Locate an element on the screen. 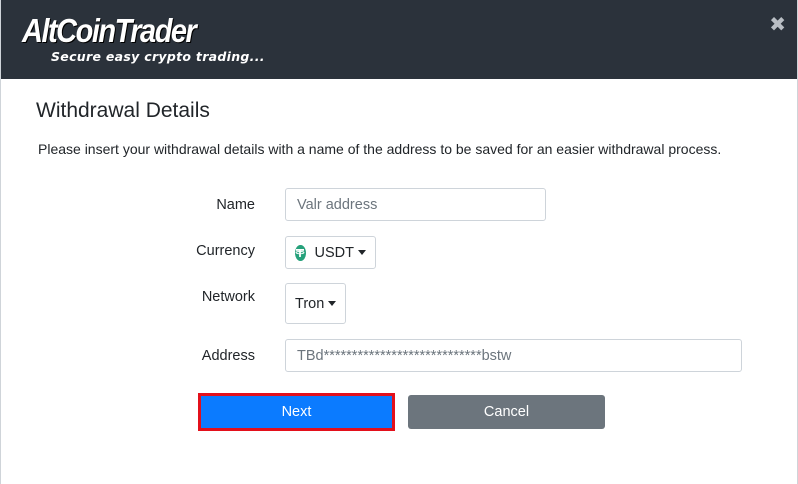 This screenshot has height=484, width=798. cancel-button: Cancel is located at coordinates (506, 412).